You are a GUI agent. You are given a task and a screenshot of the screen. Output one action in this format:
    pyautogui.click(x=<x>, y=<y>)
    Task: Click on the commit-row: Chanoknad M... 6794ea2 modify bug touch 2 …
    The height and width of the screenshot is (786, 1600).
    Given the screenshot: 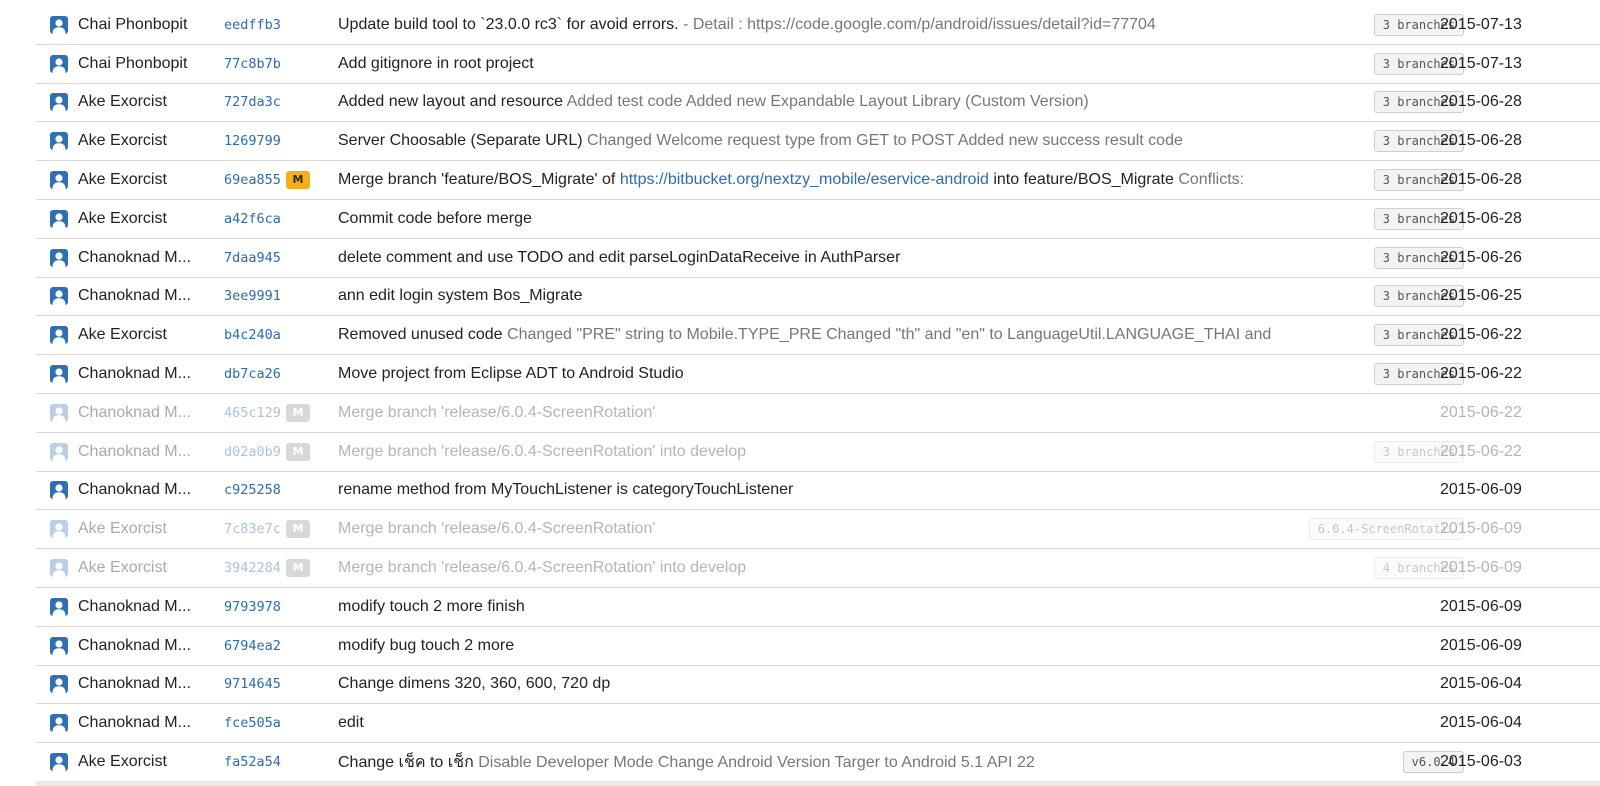 What is the action you would take?
    pyautogui.click(x=818, y=646)
    